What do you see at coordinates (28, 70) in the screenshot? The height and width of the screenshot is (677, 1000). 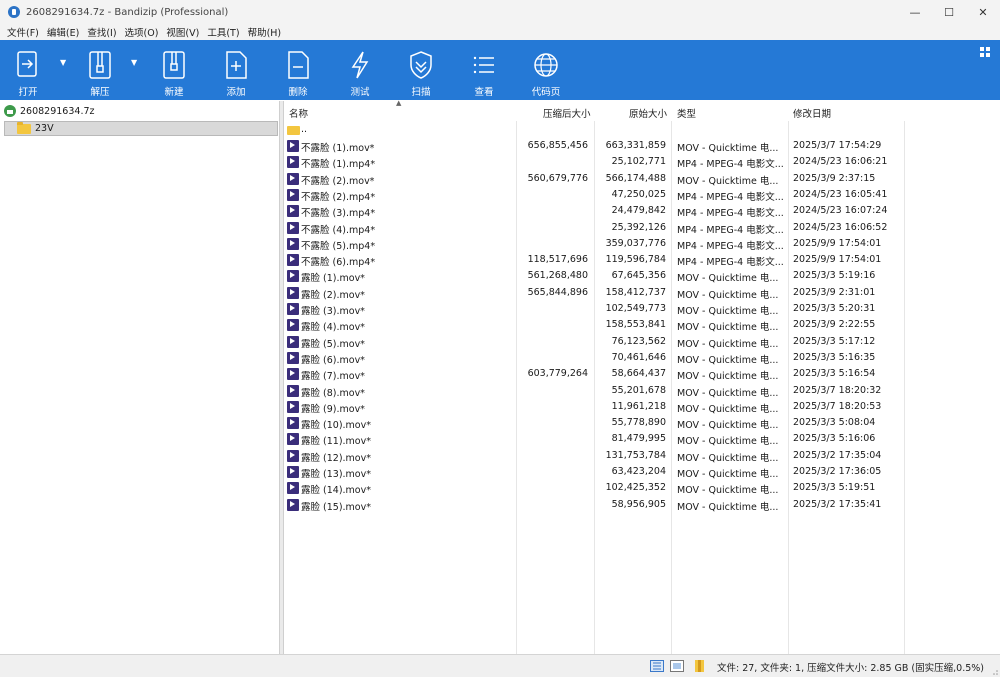 I see `open-button: 打开` at bounding box center [28, 70].